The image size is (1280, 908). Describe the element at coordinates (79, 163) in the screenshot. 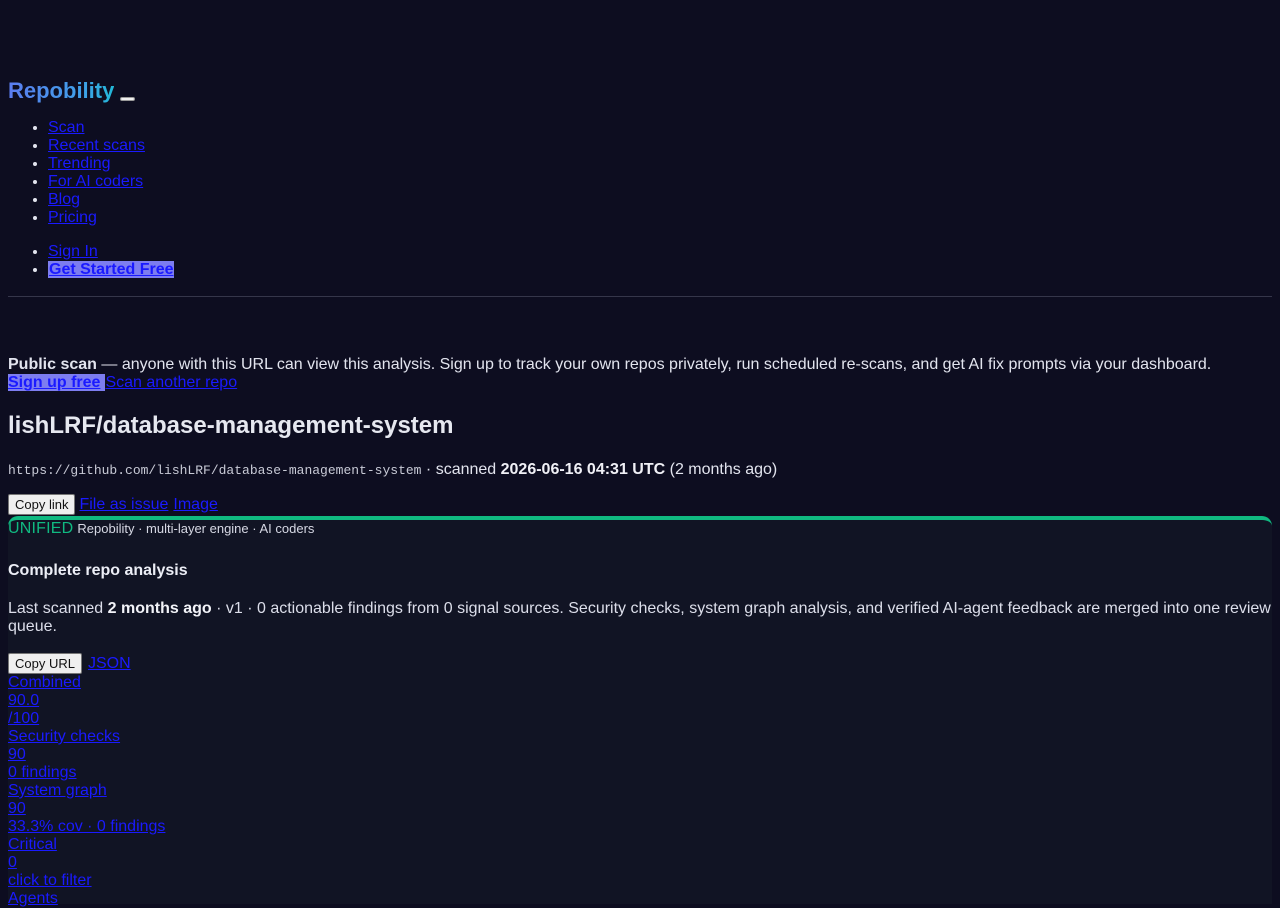

I see `nav-link-trending: Trending` at that location.